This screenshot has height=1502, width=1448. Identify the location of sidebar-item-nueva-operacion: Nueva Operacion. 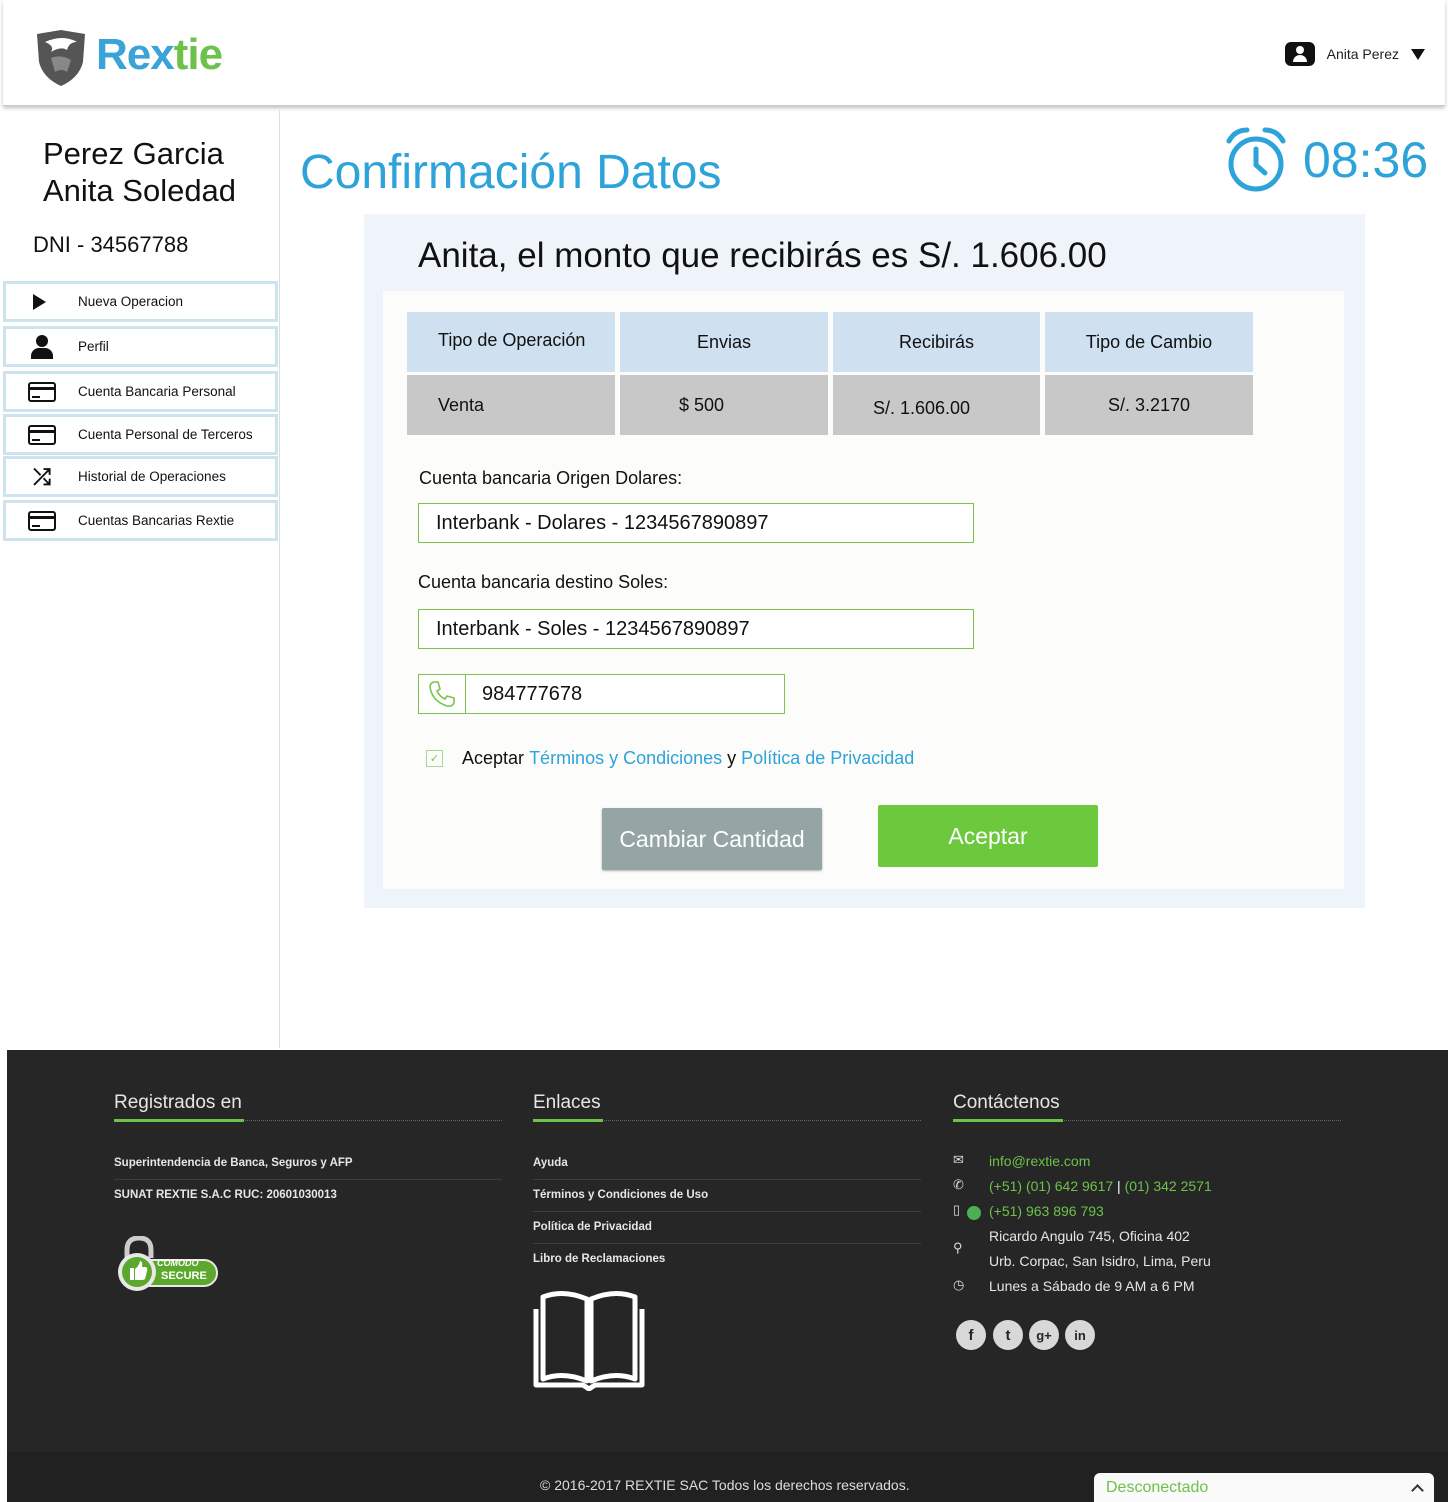
(140, 301).